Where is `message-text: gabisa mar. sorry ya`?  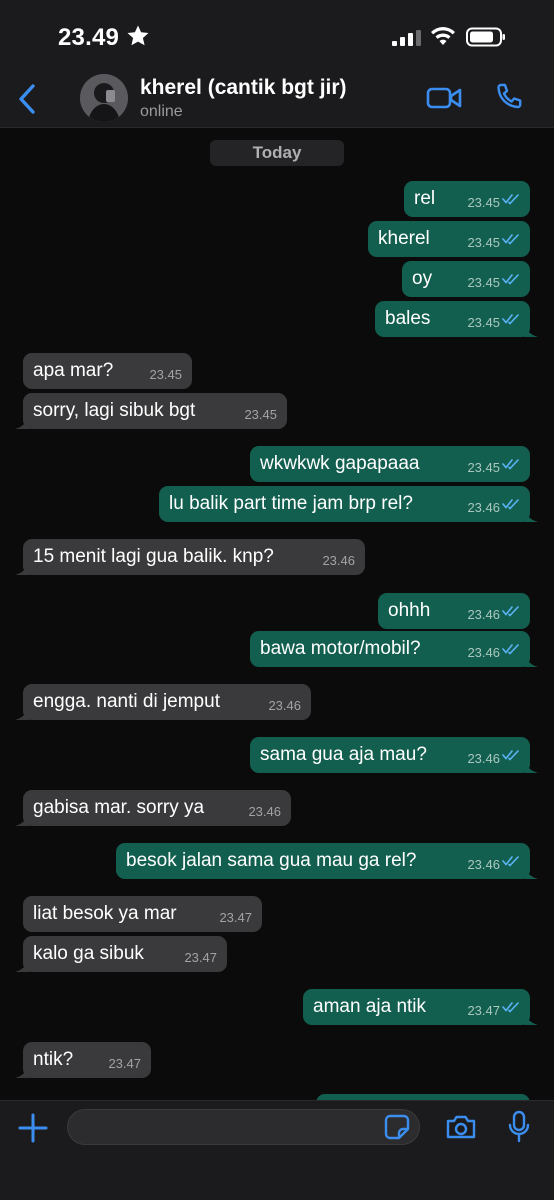 message-text: gabisa mar. sorry ya is located at coordinates (119, 807).